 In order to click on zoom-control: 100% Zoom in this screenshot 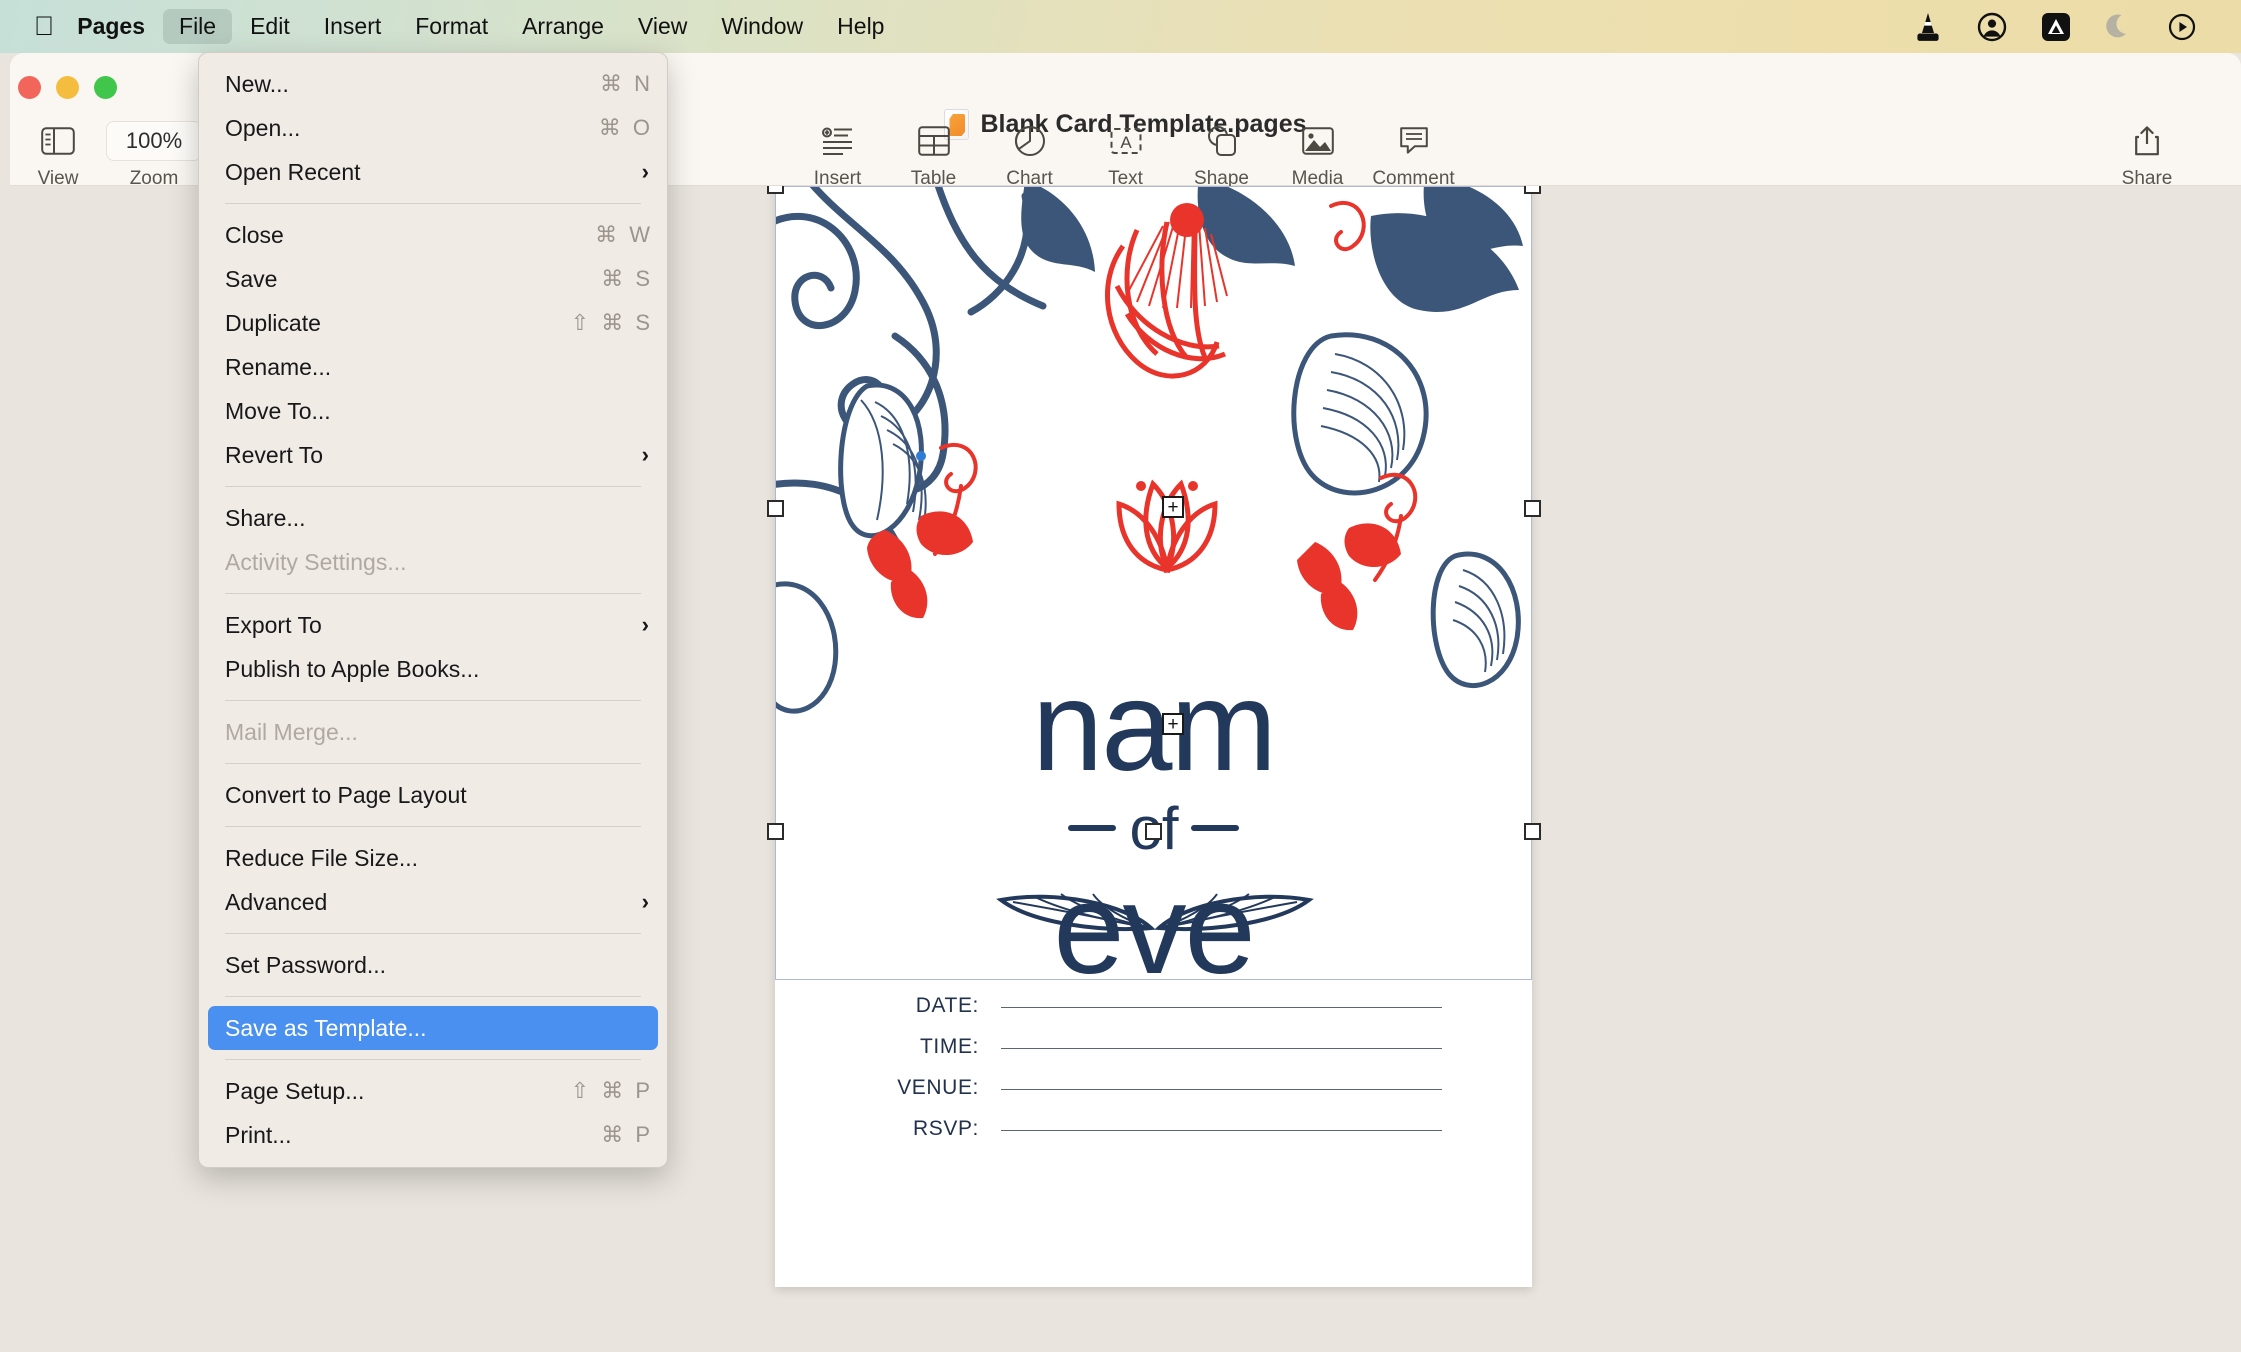, I will do `click(154, 155)`.